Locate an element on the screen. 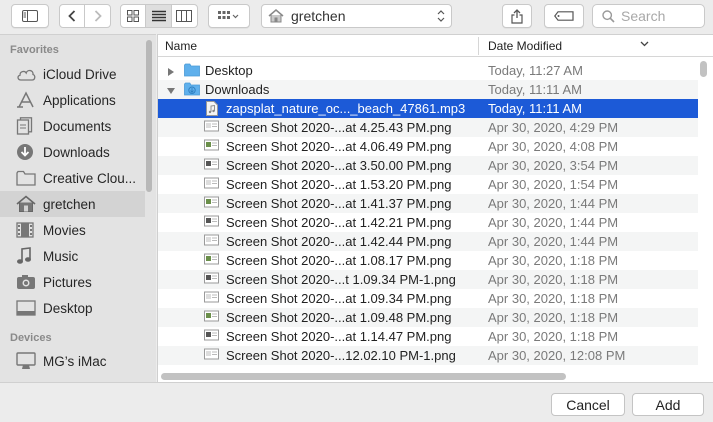 The width and height of the screenshot is (713, 422). sidebar-item-label: iCloud Drive is located at coordinates (80, 74).